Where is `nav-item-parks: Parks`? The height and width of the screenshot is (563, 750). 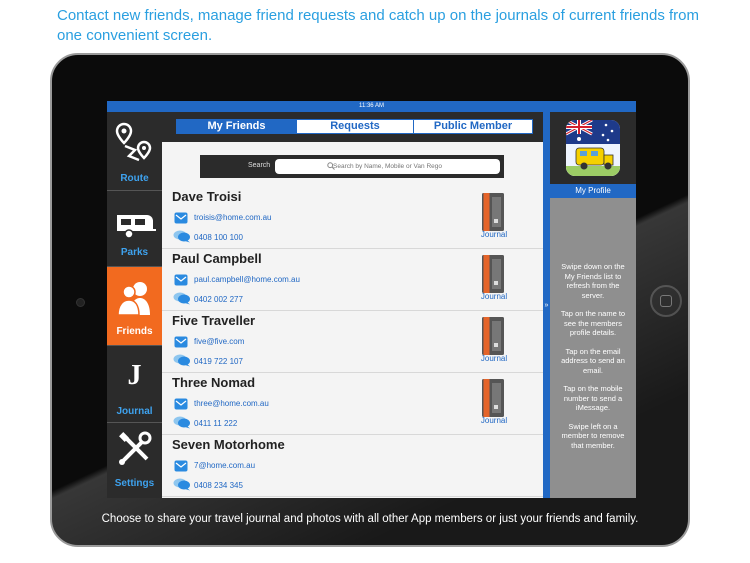 nav-item-parks: Parks is located at coordinates (134, 229).